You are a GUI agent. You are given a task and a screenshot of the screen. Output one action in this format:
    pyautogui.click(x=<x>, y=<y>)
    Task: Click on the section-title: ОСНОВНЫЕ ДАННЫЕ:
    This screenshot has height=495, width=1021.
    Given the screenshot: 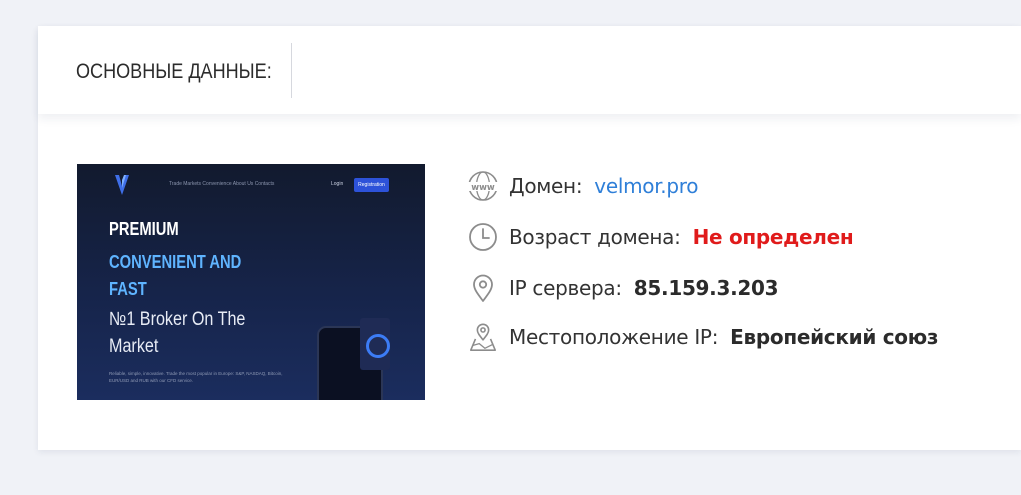 What is the action you would take?
    pyautogui.click(x=174, y=71)
    